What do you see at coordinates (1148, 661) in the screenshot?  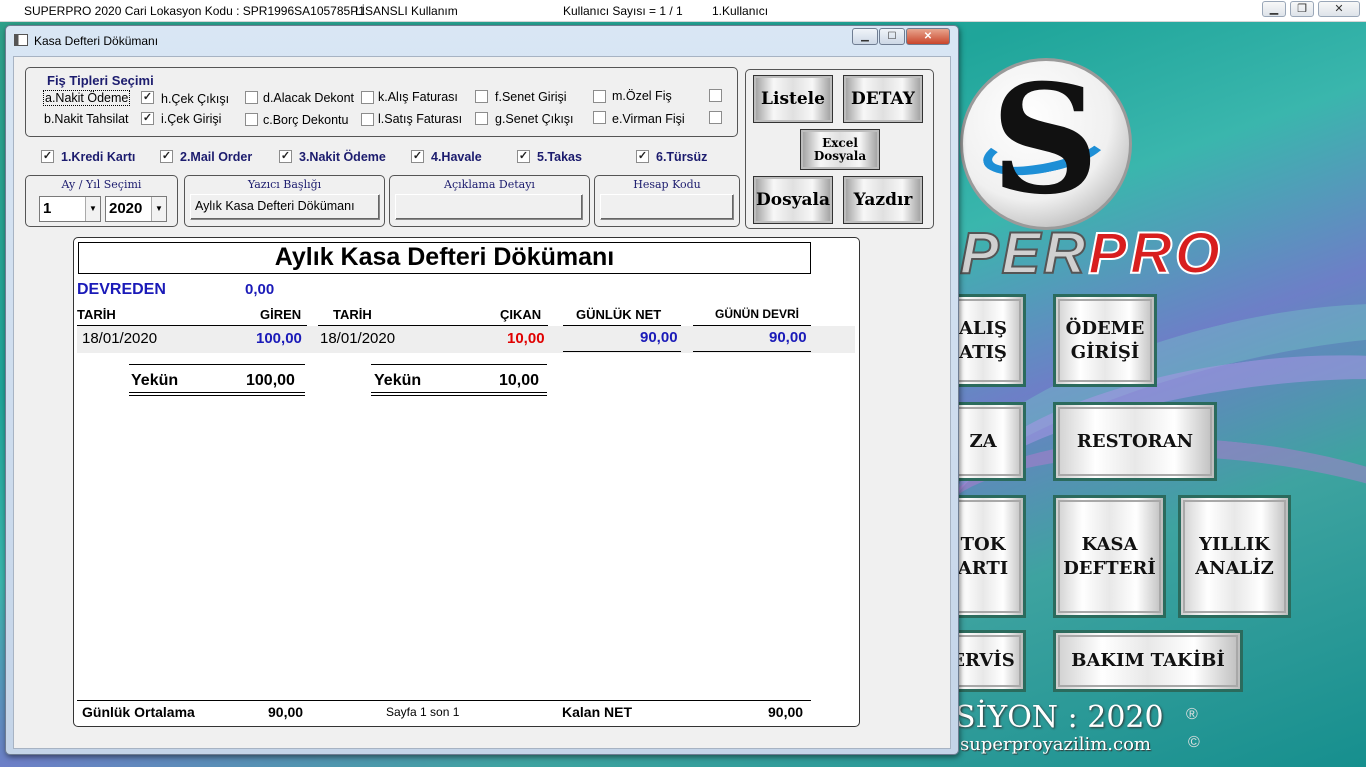 I see `menu-button-bakim-takibi: BAKIM TAKİBİ` at bounding box center [1148, 661].